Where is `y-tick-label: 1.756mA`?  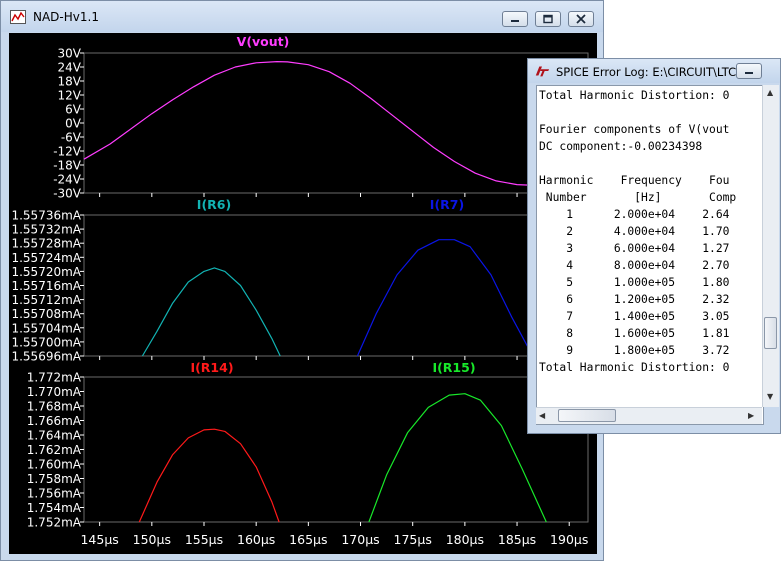 y-tick-label: 1.756mA is located at coordinates (54, 494).